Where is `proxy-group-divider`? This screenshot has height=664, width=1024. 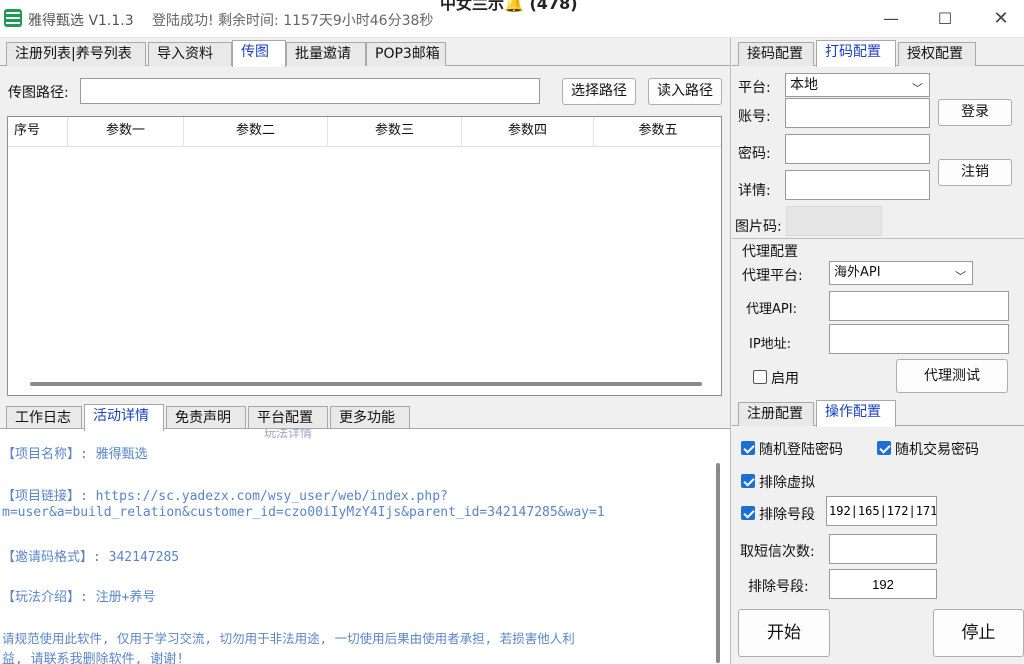
proxy-group-divider is located at coordinates (878, 238).